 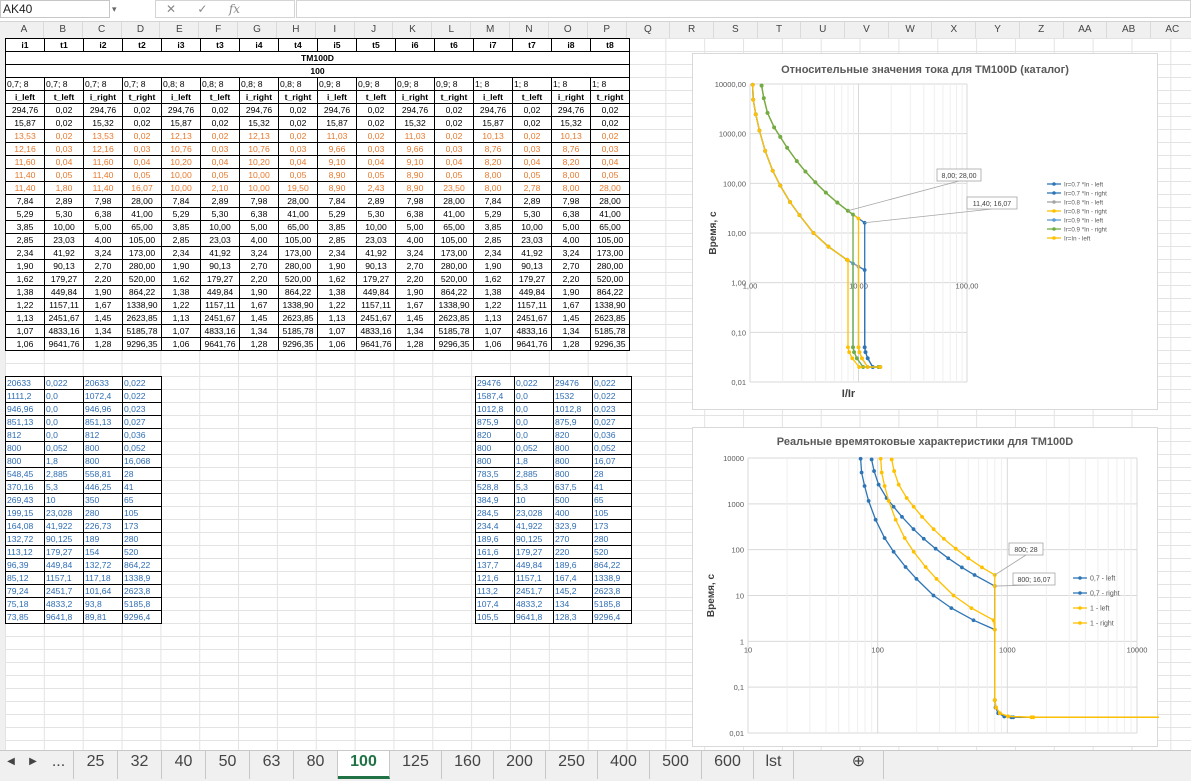 I want to click on cell: t_right, so click(x=298, y=97).